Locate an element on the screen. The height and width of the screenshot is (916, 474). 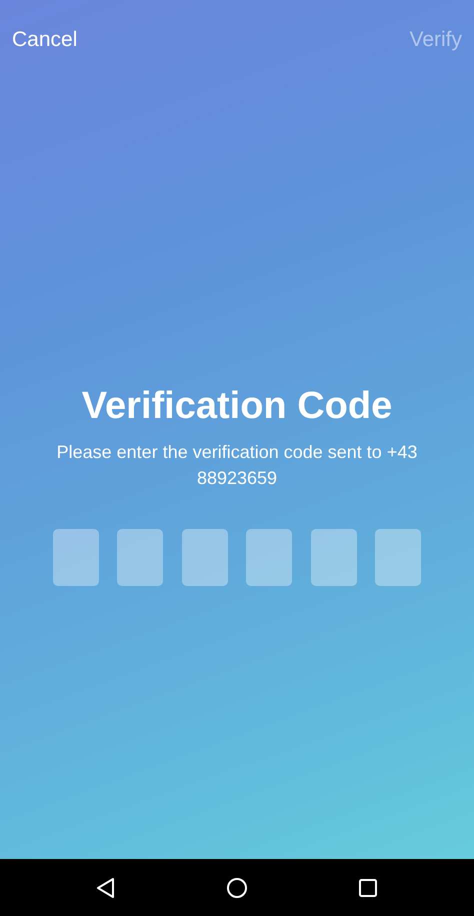
home-icon is located at coordinates (237, 887).